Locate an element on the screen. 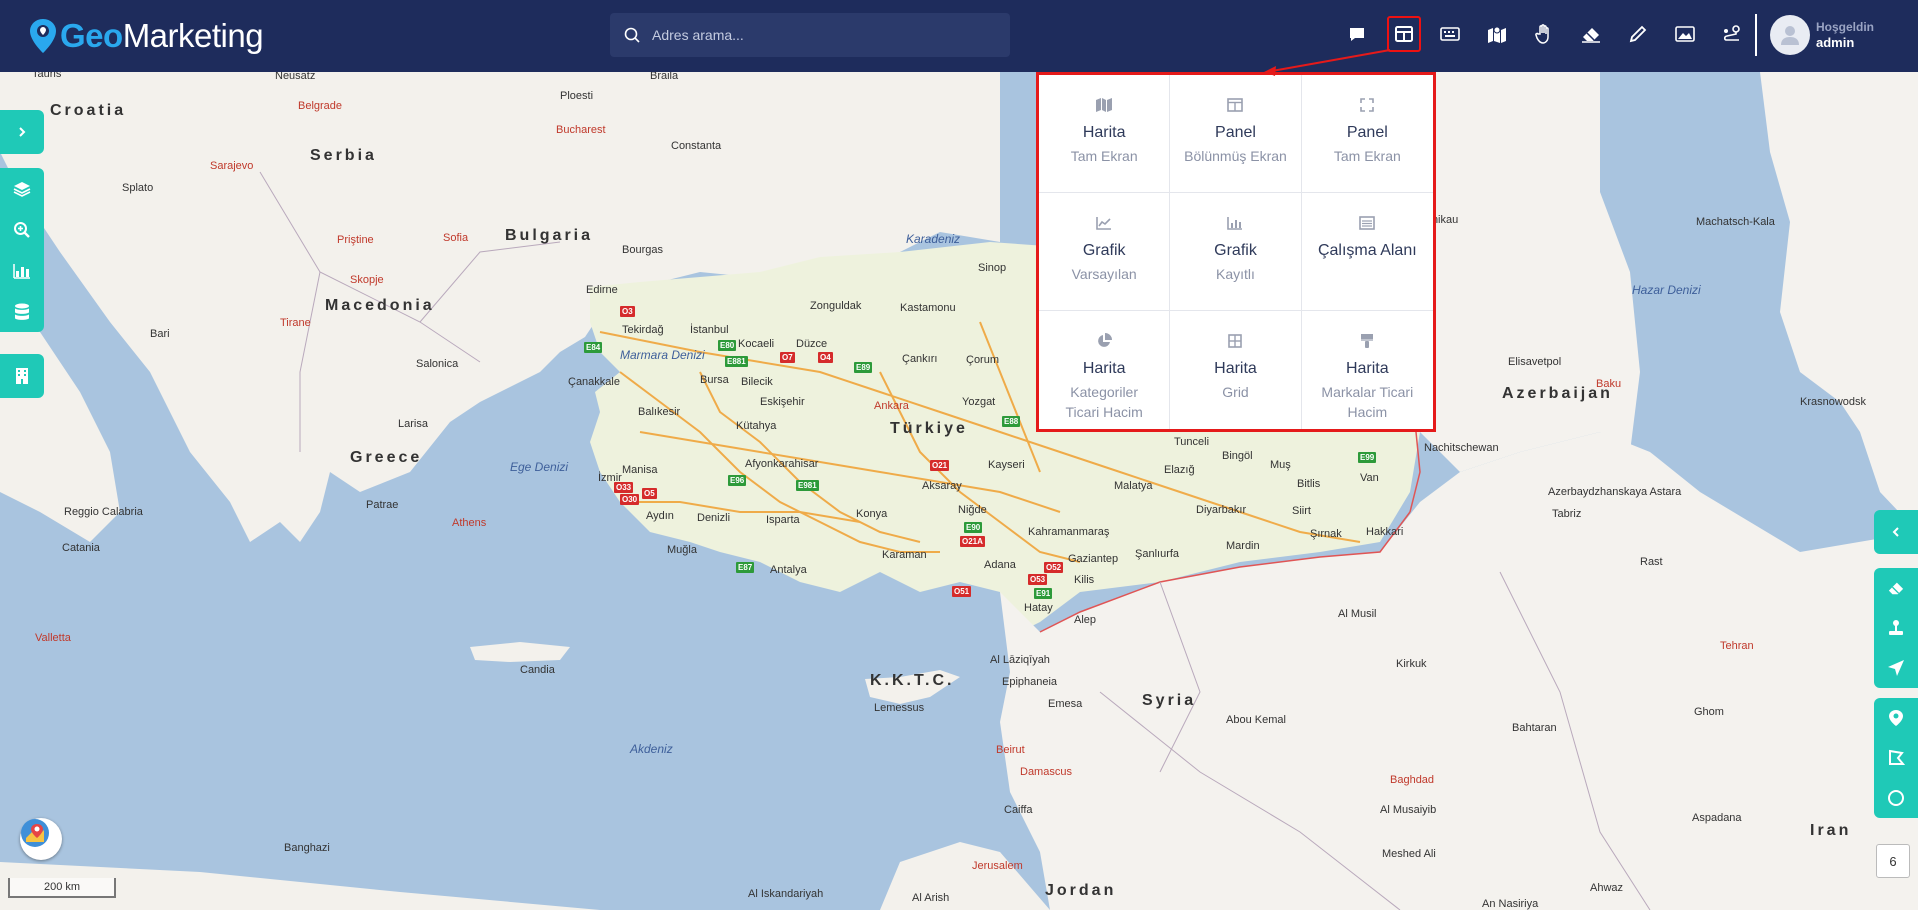 This screenshot has height=910, width=1918. draw-button is located at coordinates (1638, 34).